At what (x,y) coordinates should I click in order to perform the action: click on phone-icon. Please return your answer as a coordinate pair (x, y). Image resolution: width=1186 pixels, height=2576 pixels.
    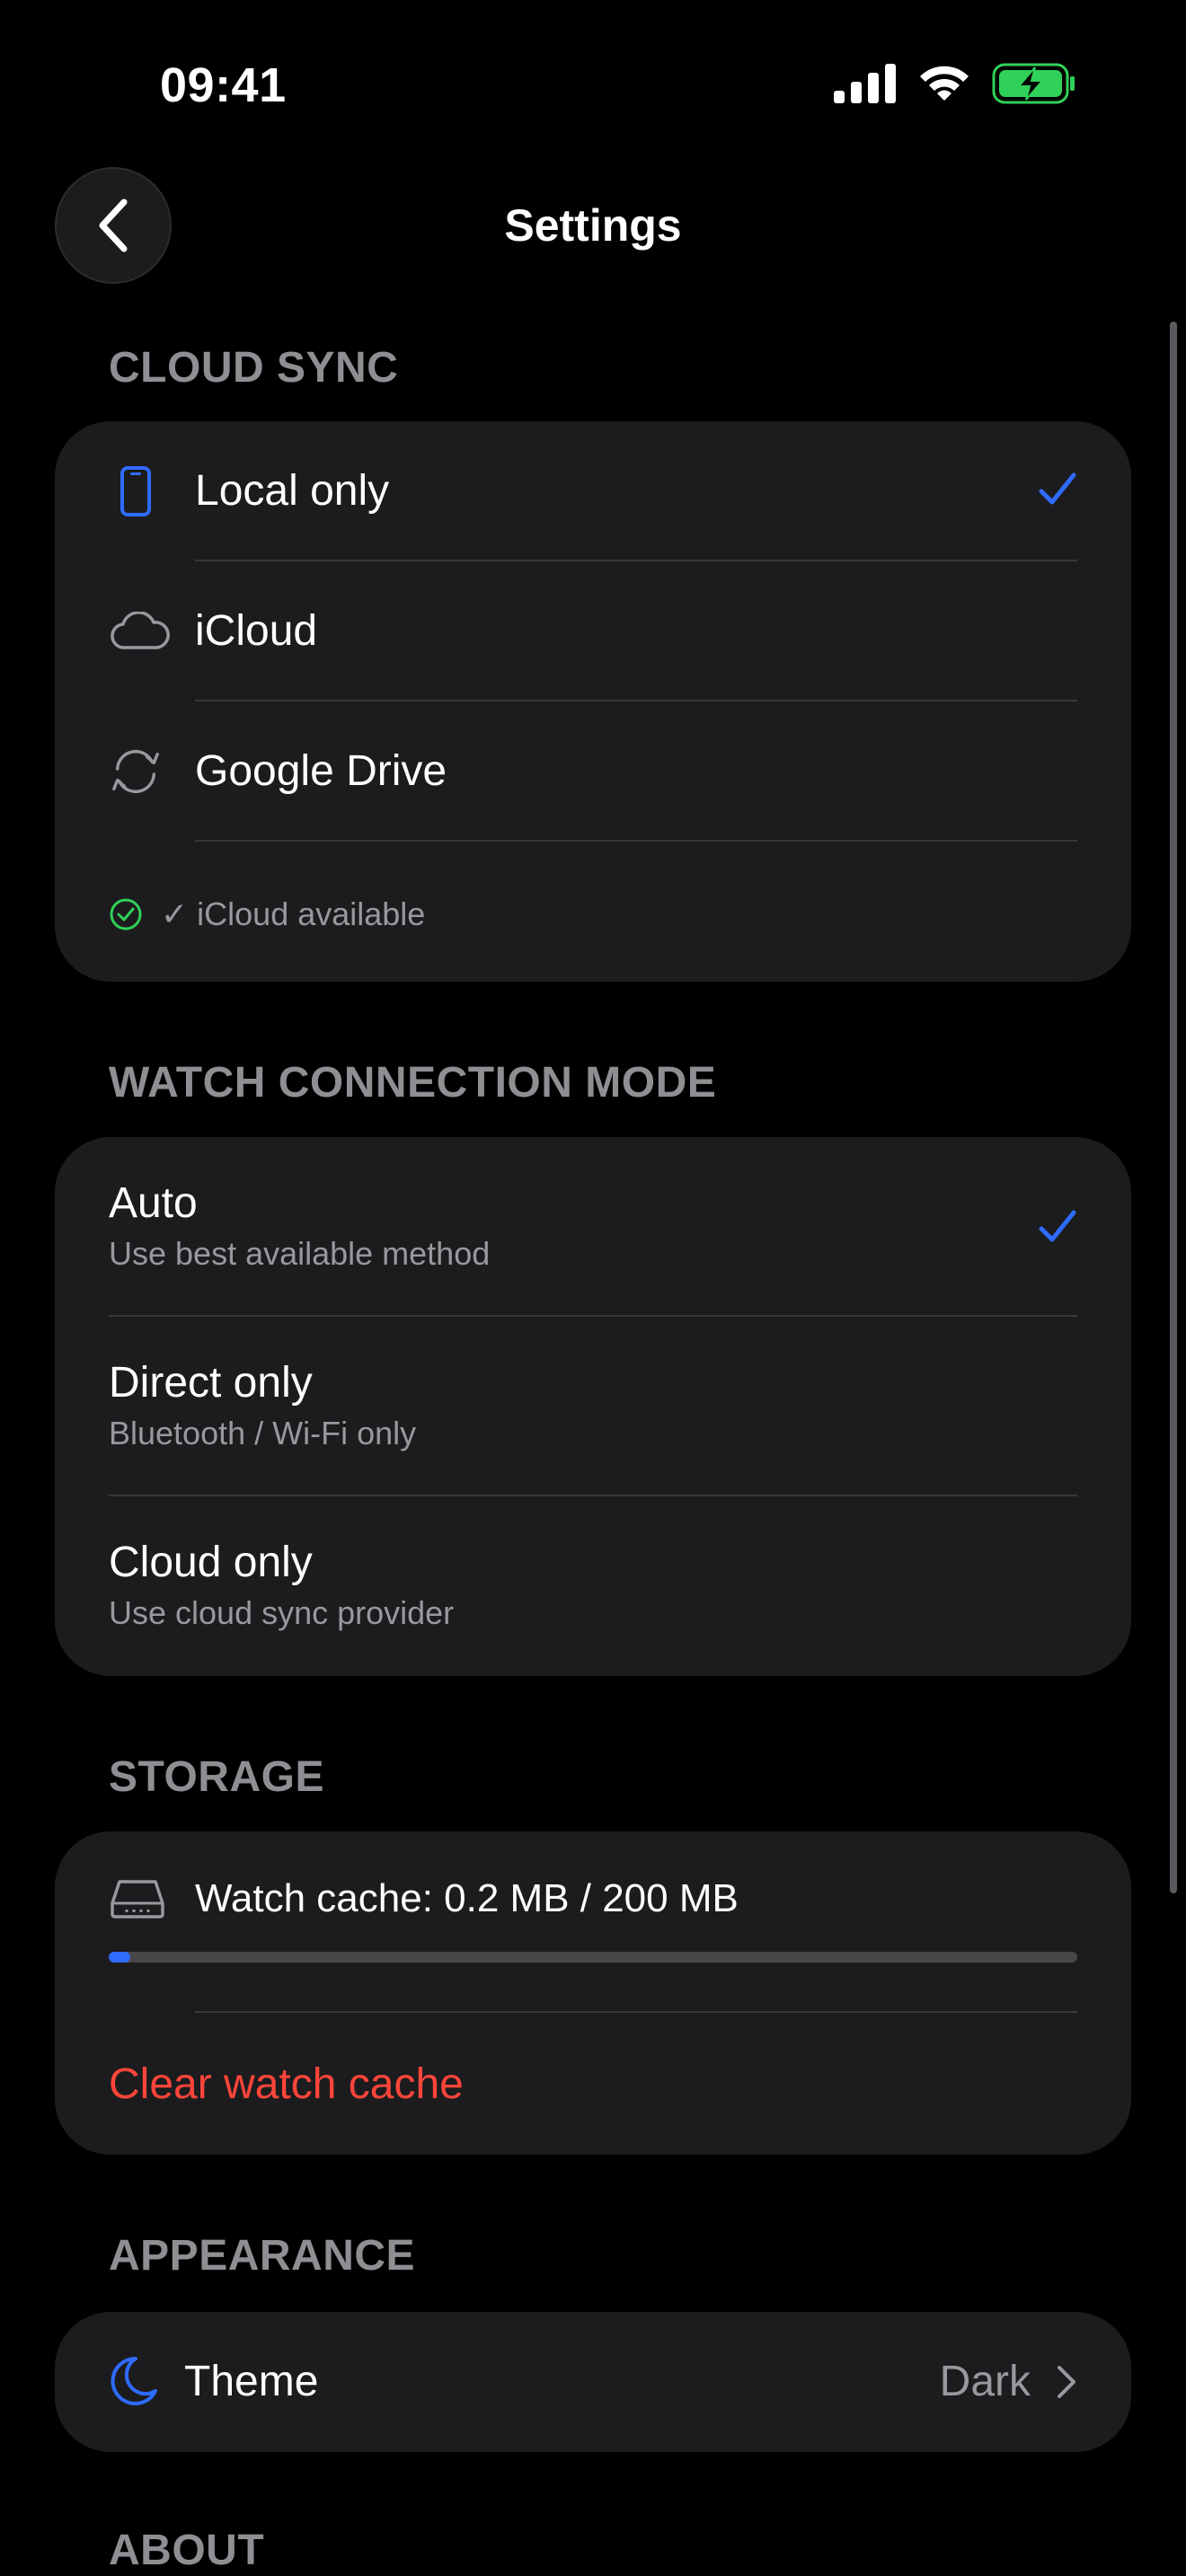
    Looking at the image, I should click on (135, 491).